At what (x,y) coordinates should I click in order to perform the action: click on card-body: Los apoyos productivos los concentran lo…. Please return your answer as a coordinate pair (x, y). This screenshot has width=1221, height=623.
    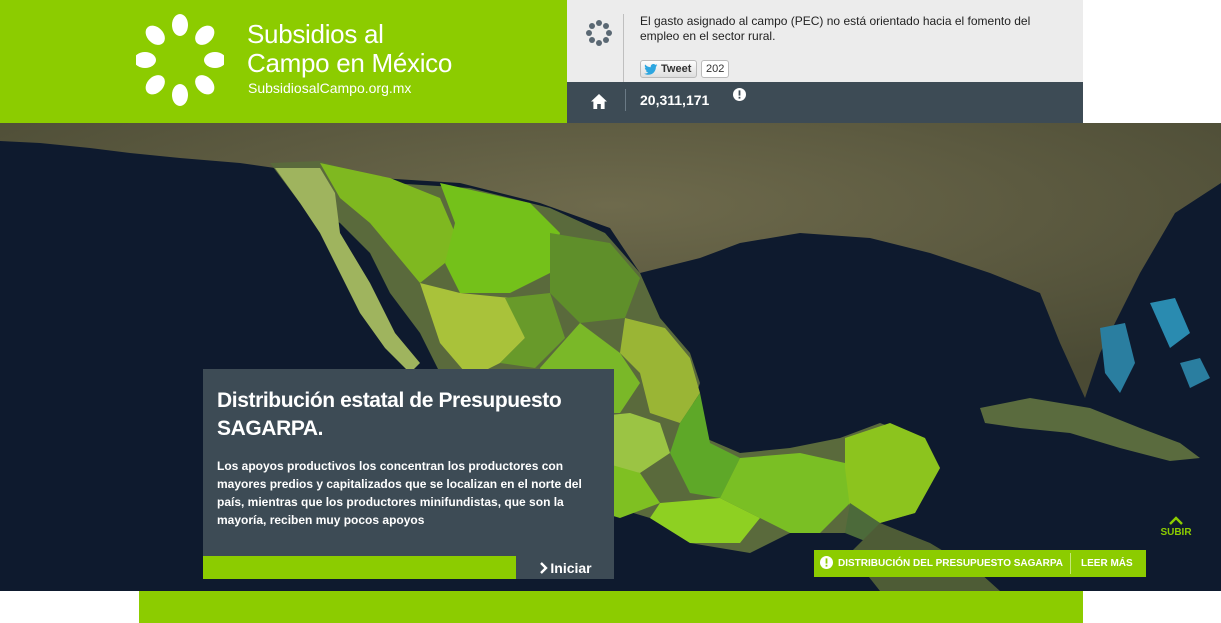
    Looking at the image, I should click on (399, 493).